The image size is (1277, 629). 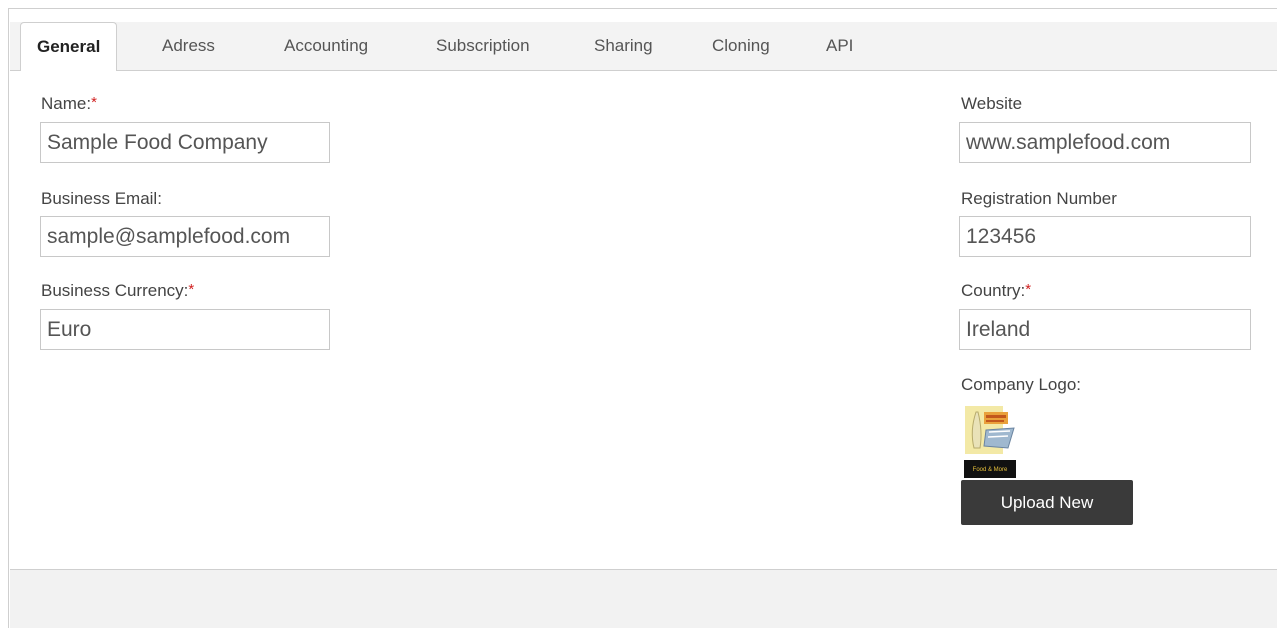 I want to click on registration-number-label: Registration Number, so click(x=1039, y=199).